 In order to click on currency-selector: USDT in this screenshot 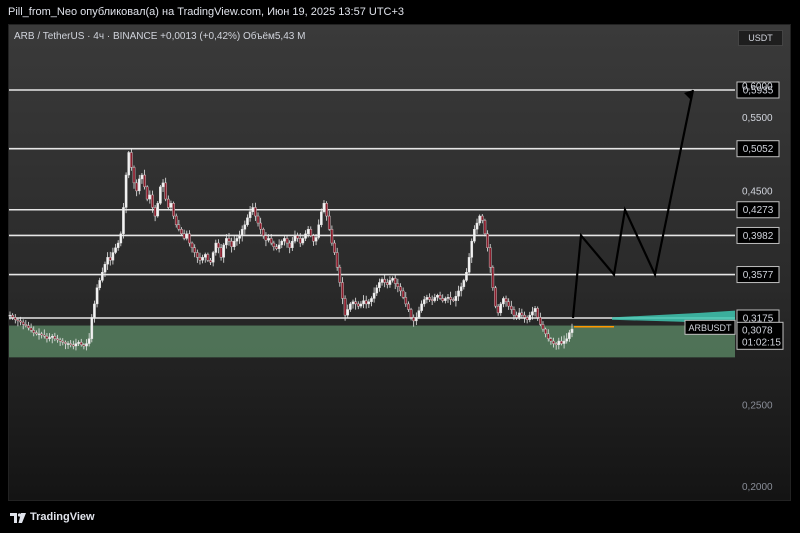, I will do `click(760, 38)`.